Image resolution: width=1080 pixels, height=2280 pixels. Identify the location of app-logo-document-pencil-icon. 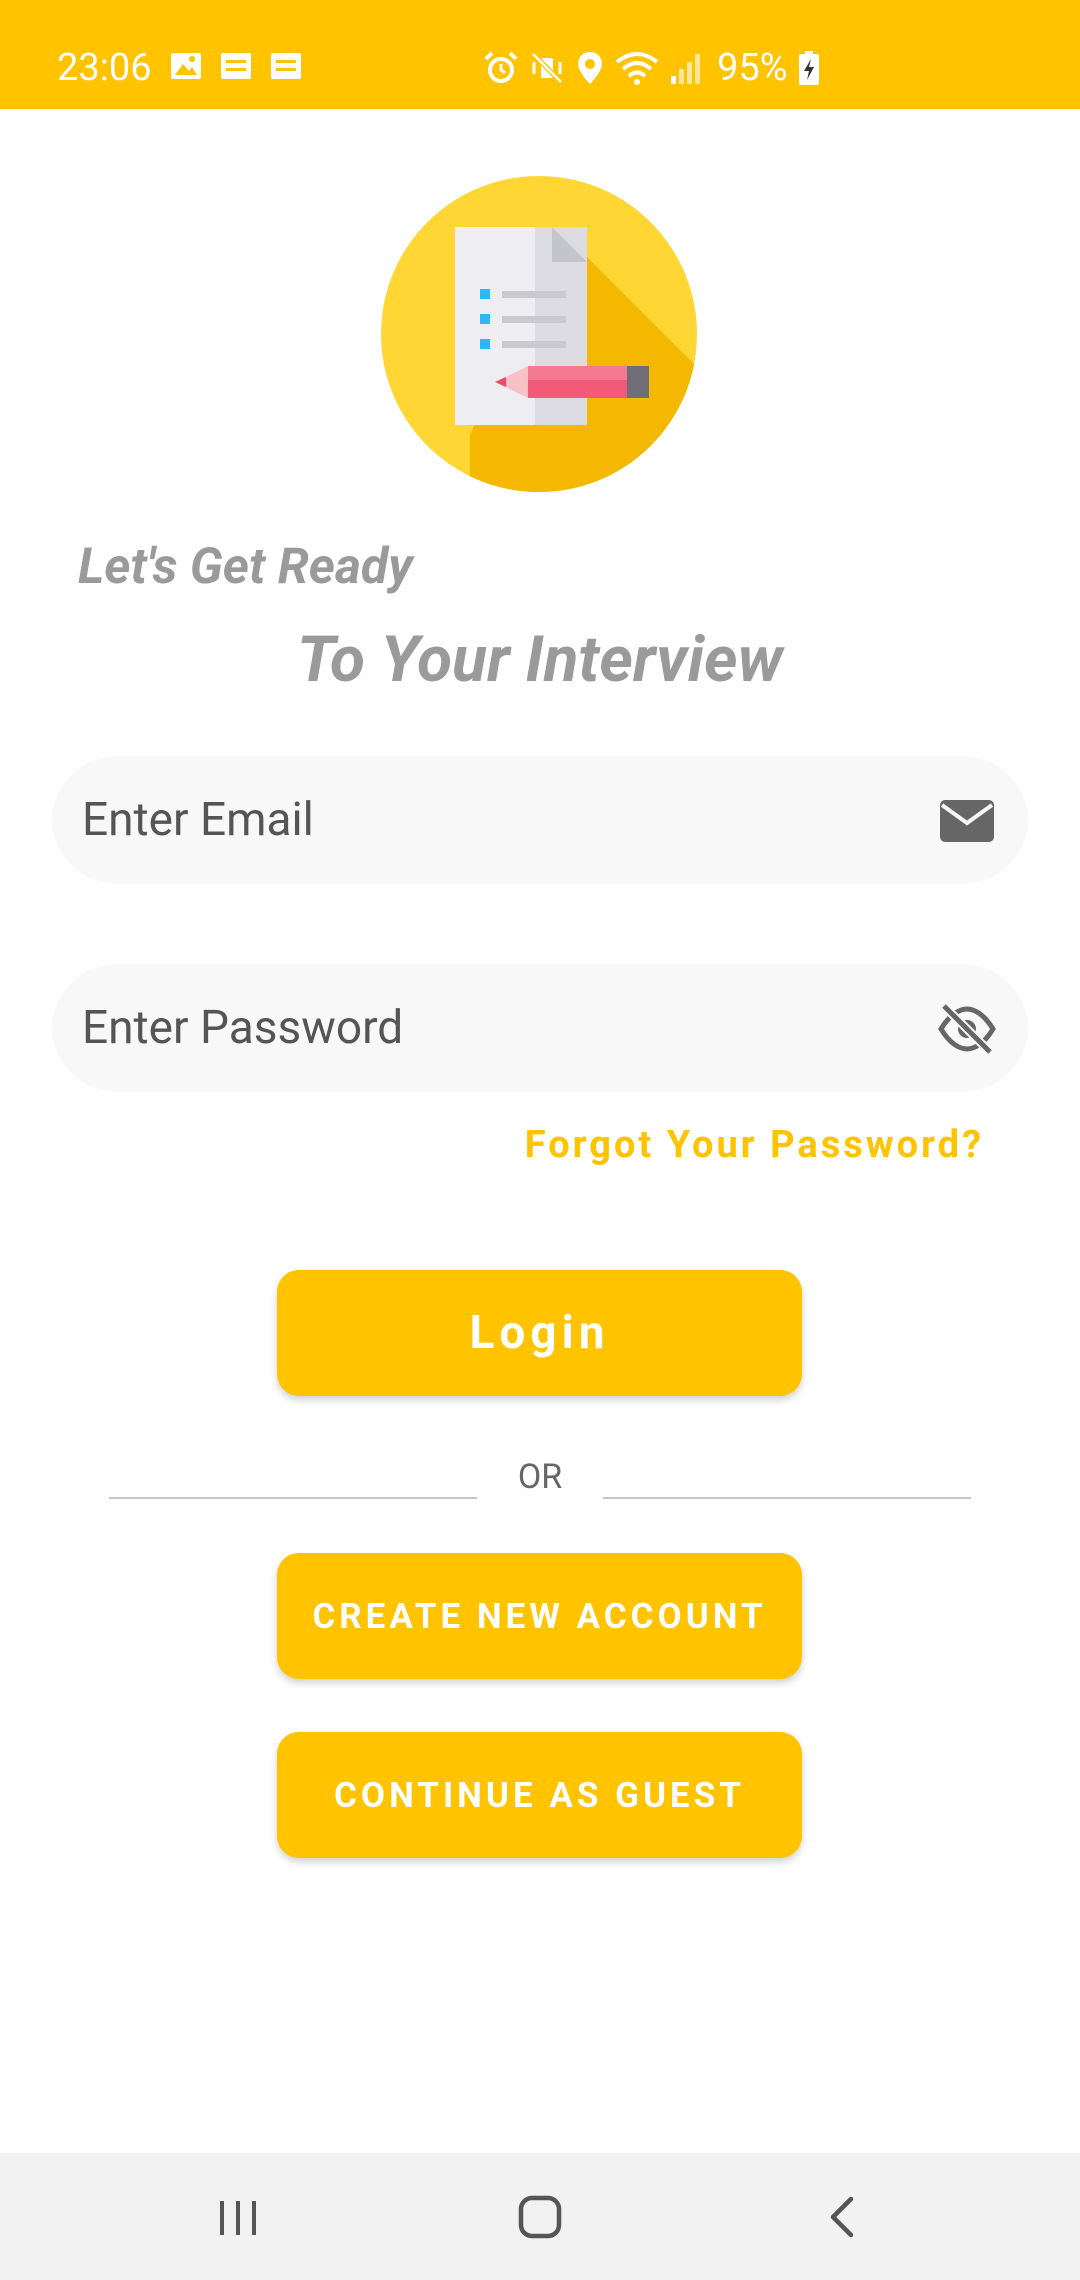
(539, 334).